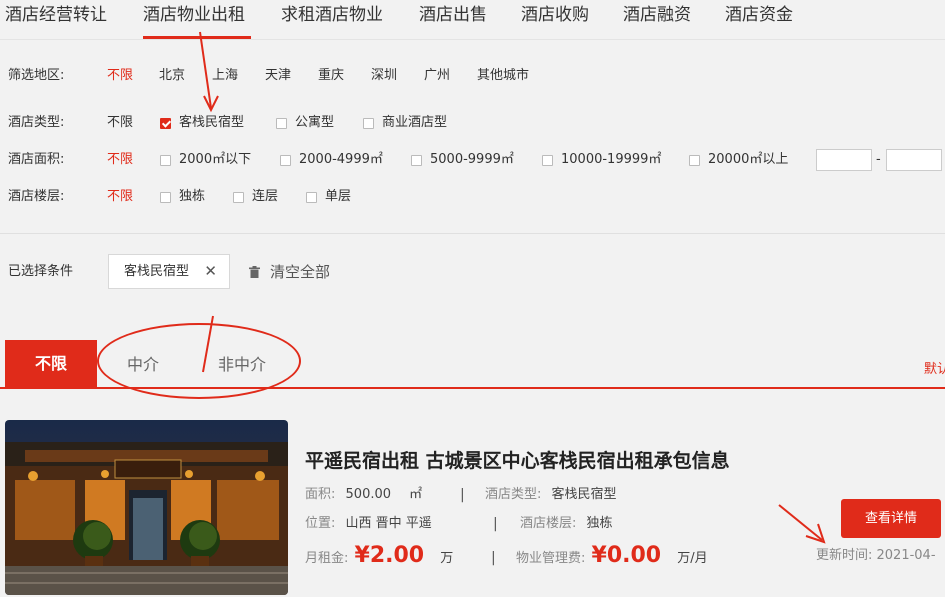 Image resolution: width=945 pixels, height=597 pixels. I want to click on listing-location: 位置: 山西 晋中 平遥, so click(368, 524).